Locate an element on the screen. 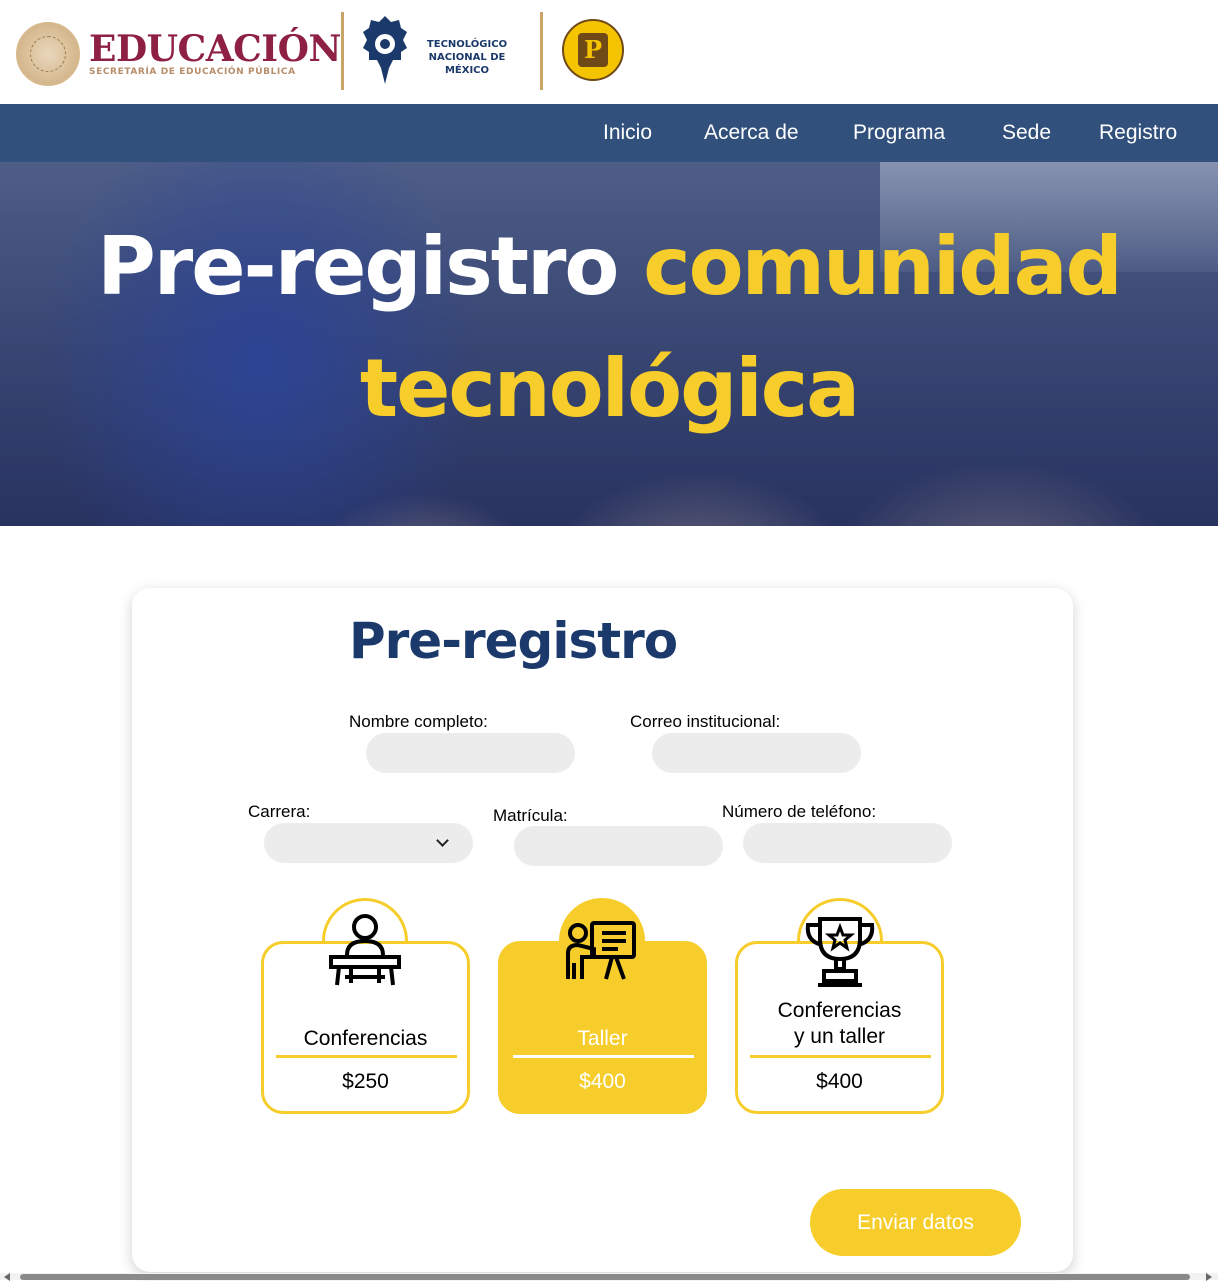 The image size is (1218, 1281). telefono-label: Número de teléfono: is located at coordinates (799, 811).